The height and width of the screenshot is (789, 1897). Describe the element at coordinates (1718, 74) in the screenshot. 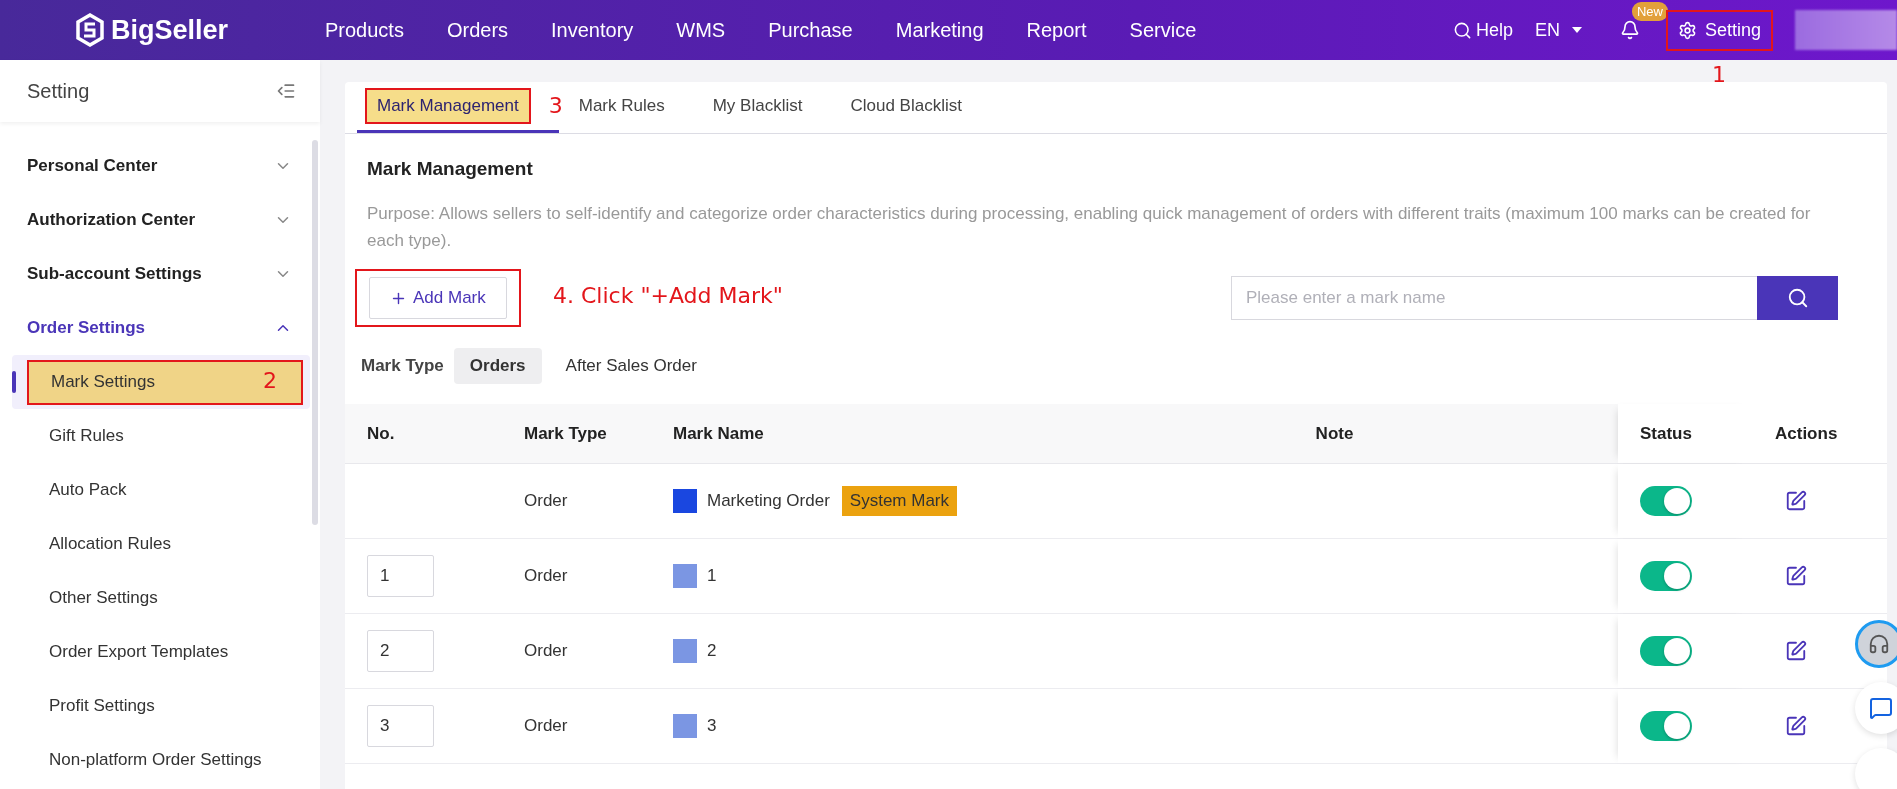

I see `step-number: 1` at that location.